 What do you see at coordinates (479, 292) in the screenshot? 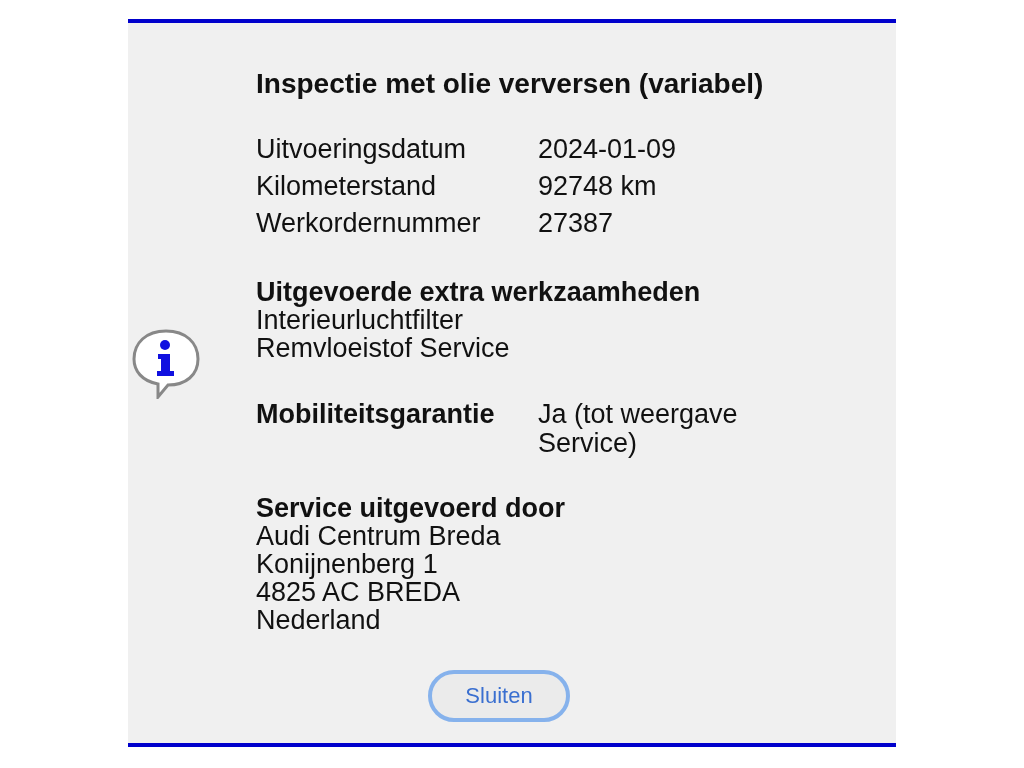
I see `section-heading: Uitgevoerde extra werkzaamheden` at bounding box center [479, 292].